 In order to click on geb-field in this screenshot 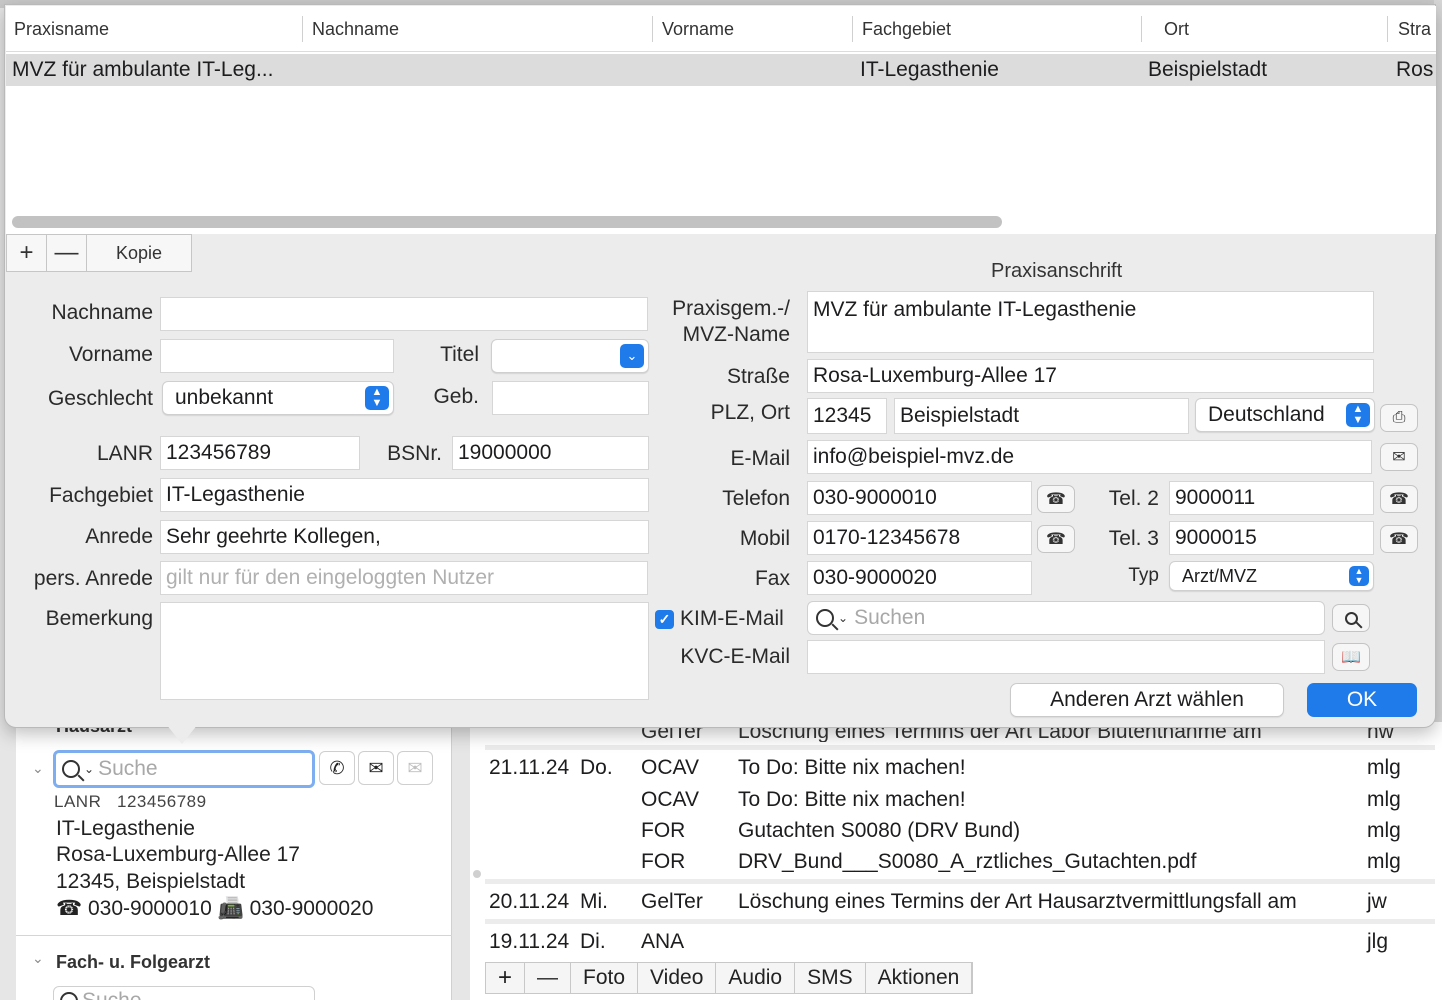, I will do `click(570, 398)`.